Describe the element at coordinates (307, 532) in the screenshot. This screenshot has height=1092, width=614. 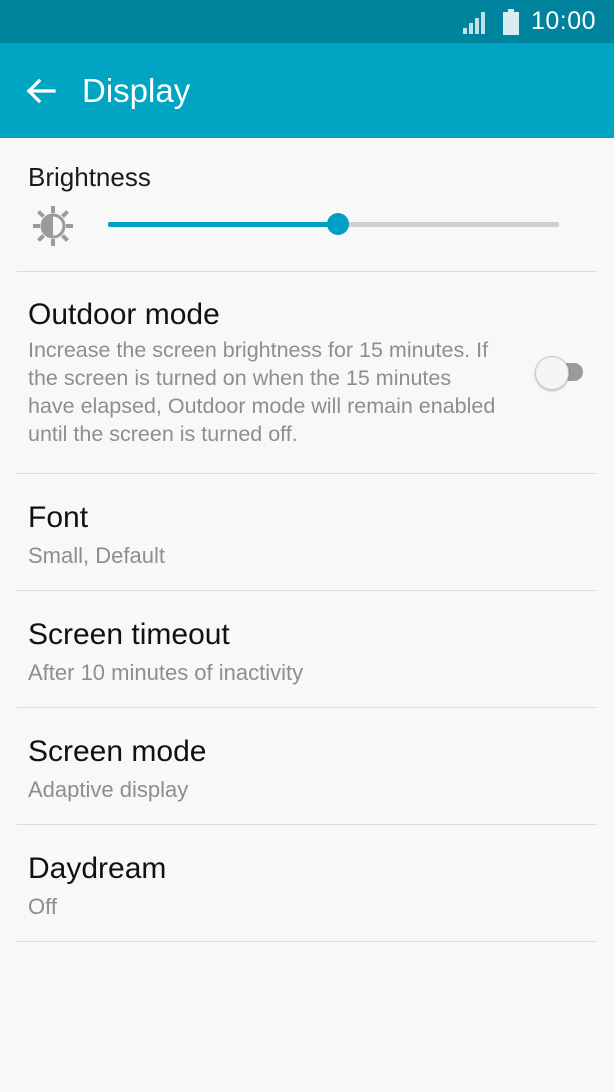
I see `font-row: Font Small, Default` at that location.